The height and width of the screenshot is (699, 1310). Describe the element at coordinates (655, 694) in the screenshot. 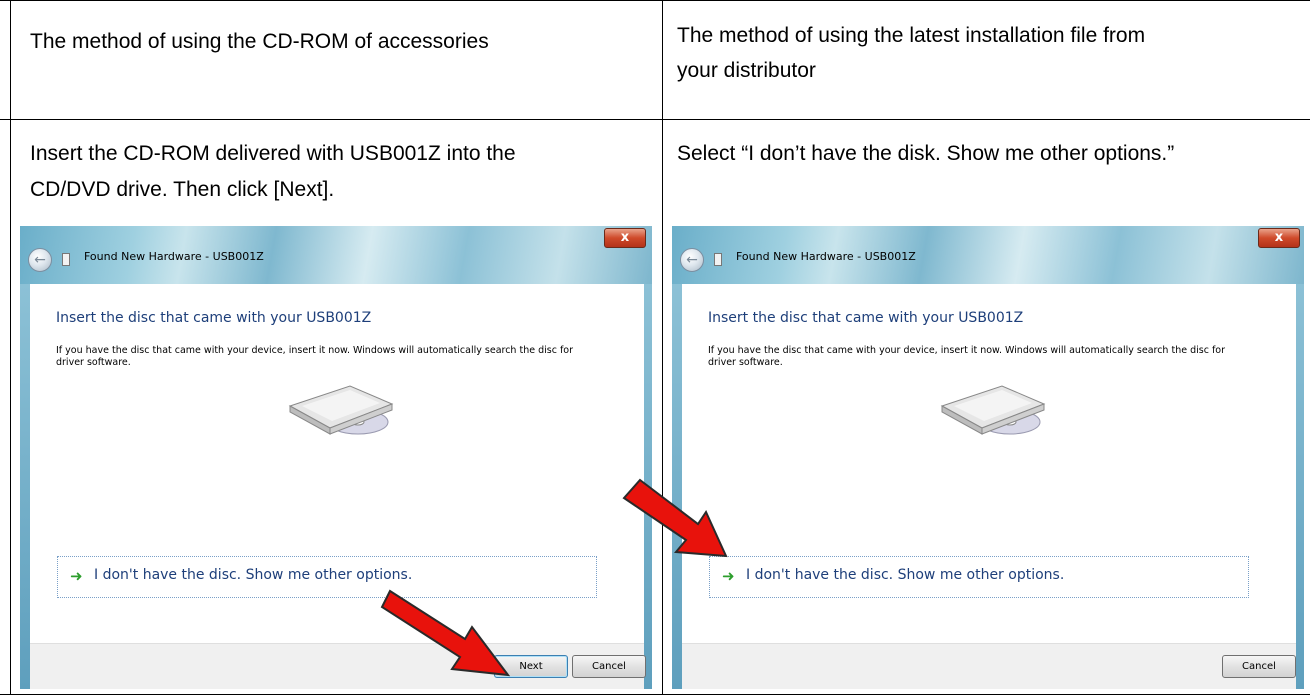

I see `table-border-bottom` at that location.